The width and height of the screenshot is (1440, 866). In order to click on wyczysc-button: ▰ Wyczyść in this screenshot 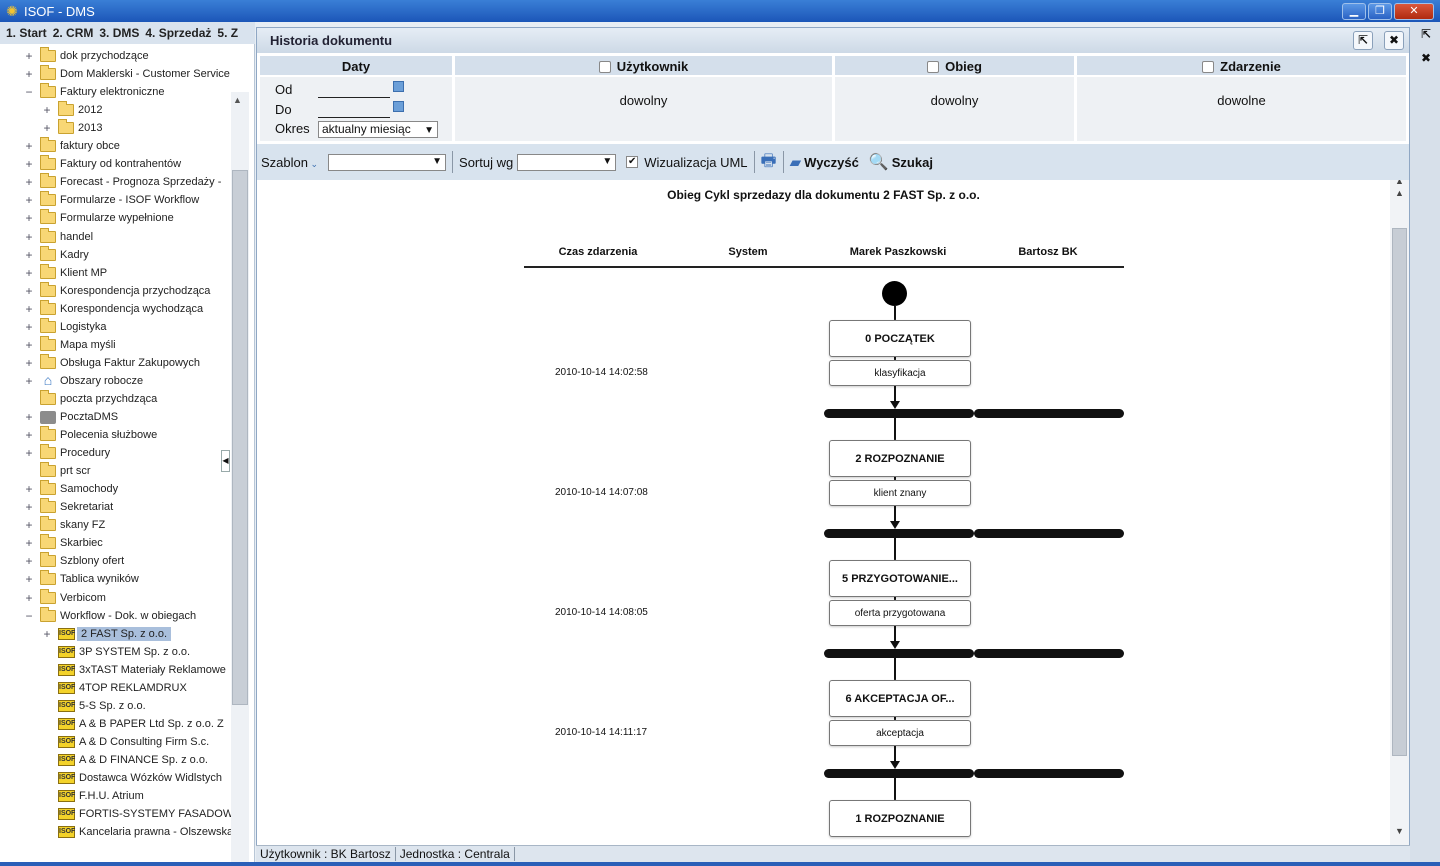, I will do `click(824, 162)`.